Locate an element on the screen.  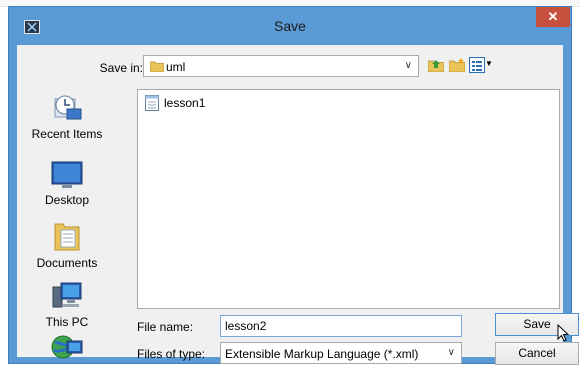
place-documents: Documents is located at coordinates (67, 245).